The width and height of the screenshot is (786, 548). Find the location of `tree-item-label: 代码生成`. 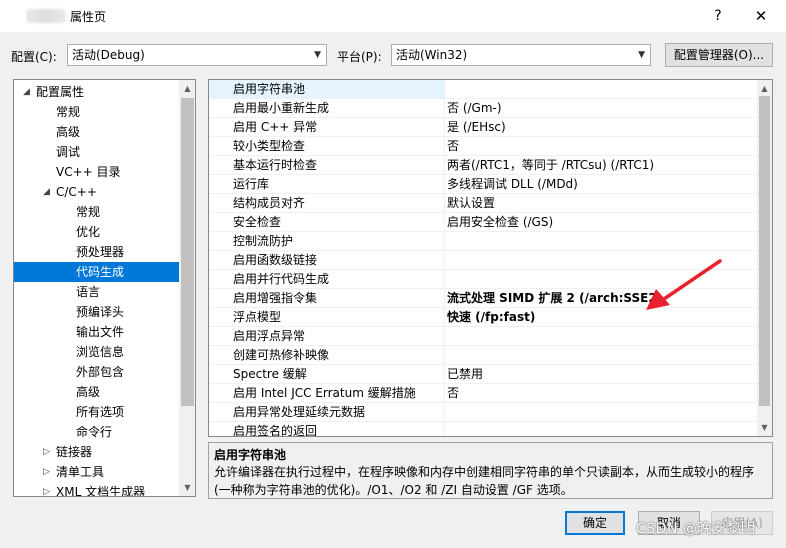

tree-item-label: 代码生成 is located at coordinates (100, 272).